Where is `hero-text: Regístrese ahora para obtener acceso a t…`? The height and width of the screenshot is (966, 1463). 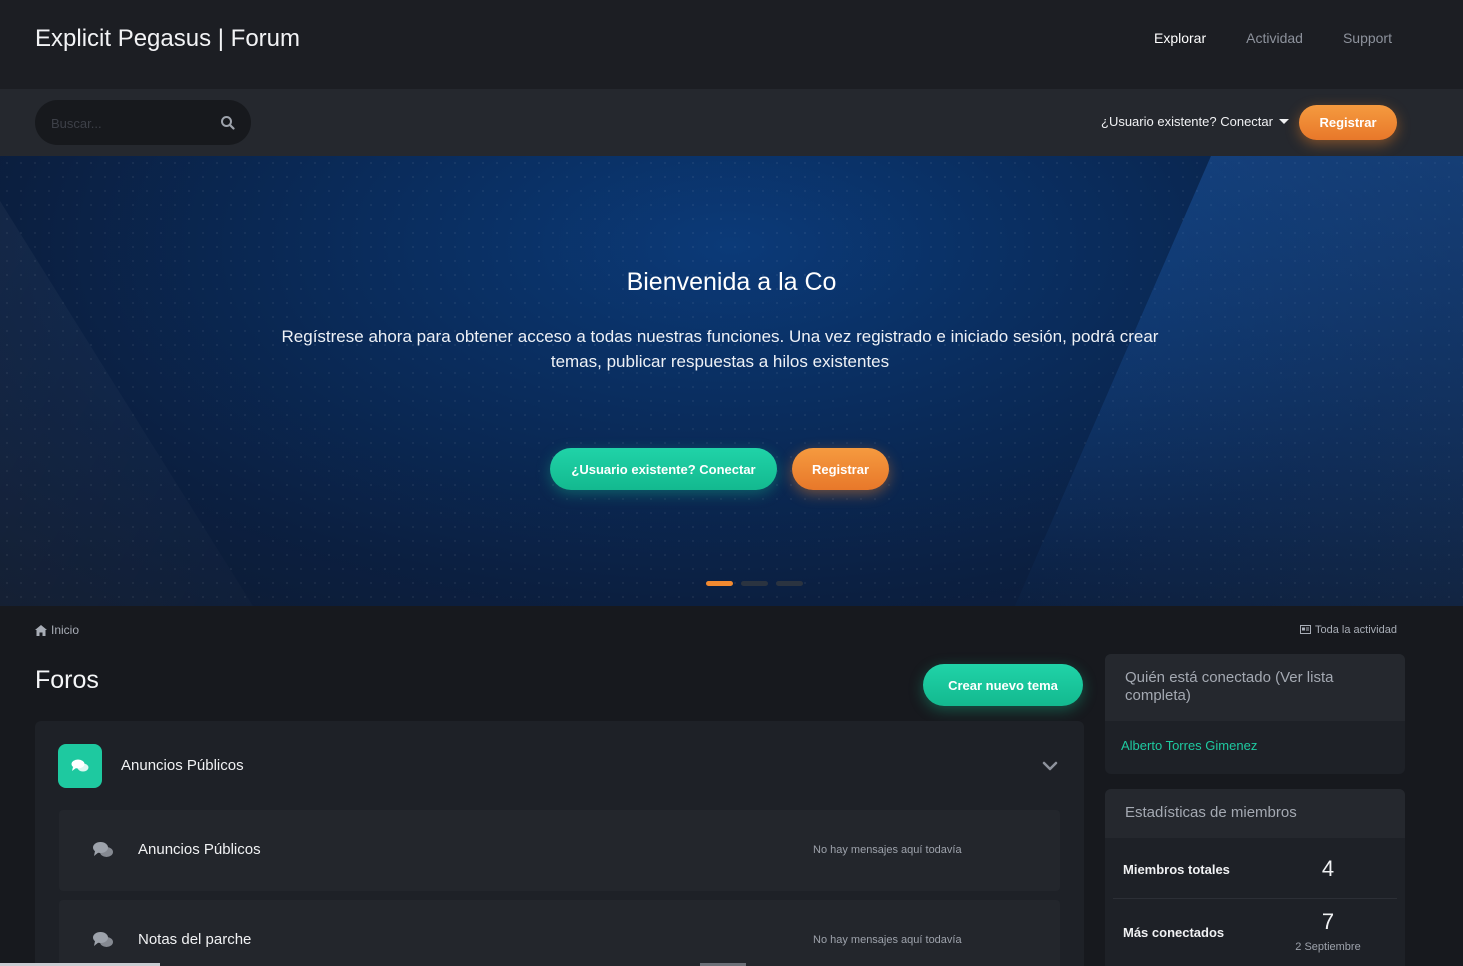
hero-text: Regístrese ahora para obtener acceso a t… is located at coordinates (720, 349).